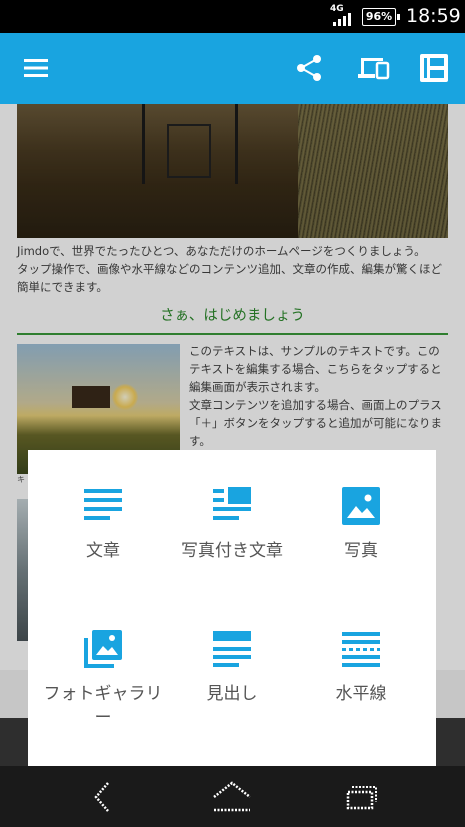 Image resolution: width=465 pixels, height=827 pixels. I want to click on menu-item-label: 写真, so click(361, 551).